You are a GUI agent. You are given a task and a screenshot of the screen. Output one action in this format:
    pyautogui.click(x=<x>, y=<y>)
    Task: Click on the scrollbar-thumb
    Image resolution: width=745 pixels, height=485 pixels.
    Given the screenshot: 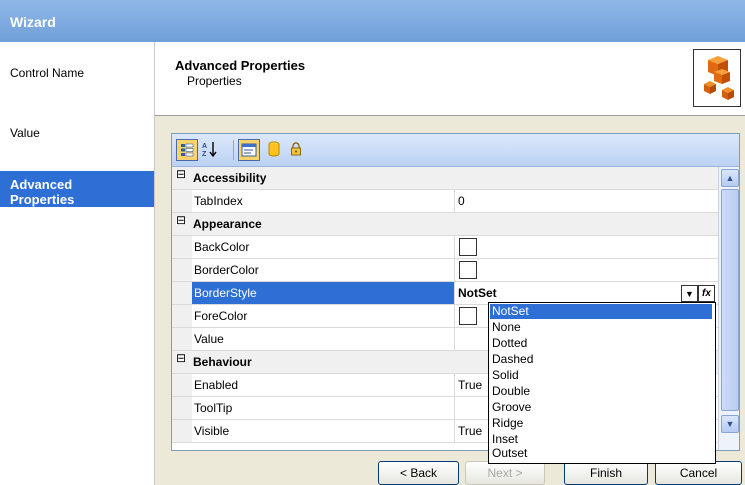 What is the action you would take?
    pyautogui.click(x=730, y=300)
    